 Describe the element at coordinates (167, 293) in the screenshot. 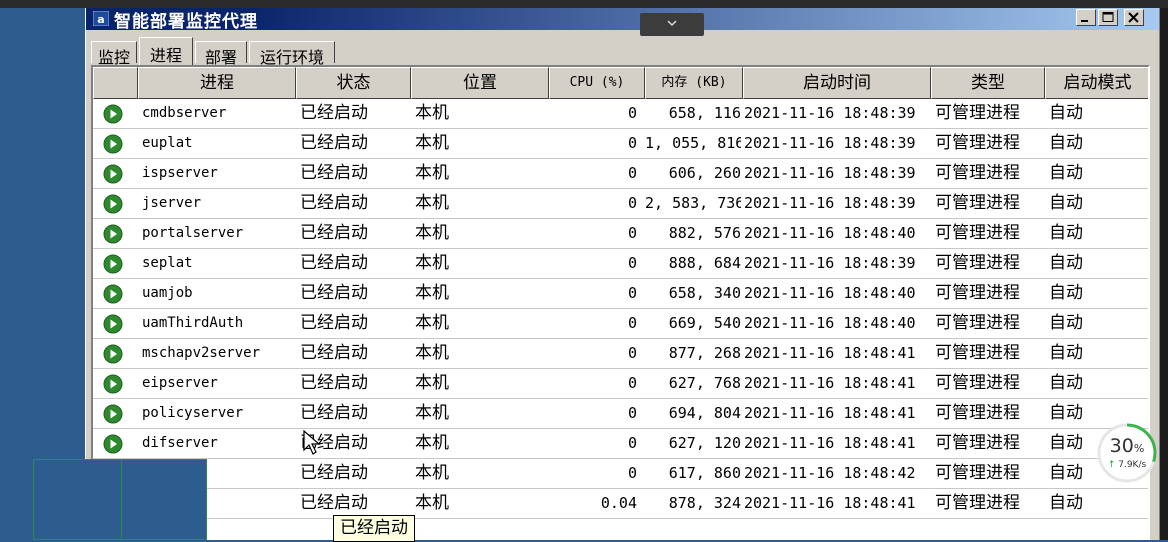

I see `cell-process: uamjob` at that location.